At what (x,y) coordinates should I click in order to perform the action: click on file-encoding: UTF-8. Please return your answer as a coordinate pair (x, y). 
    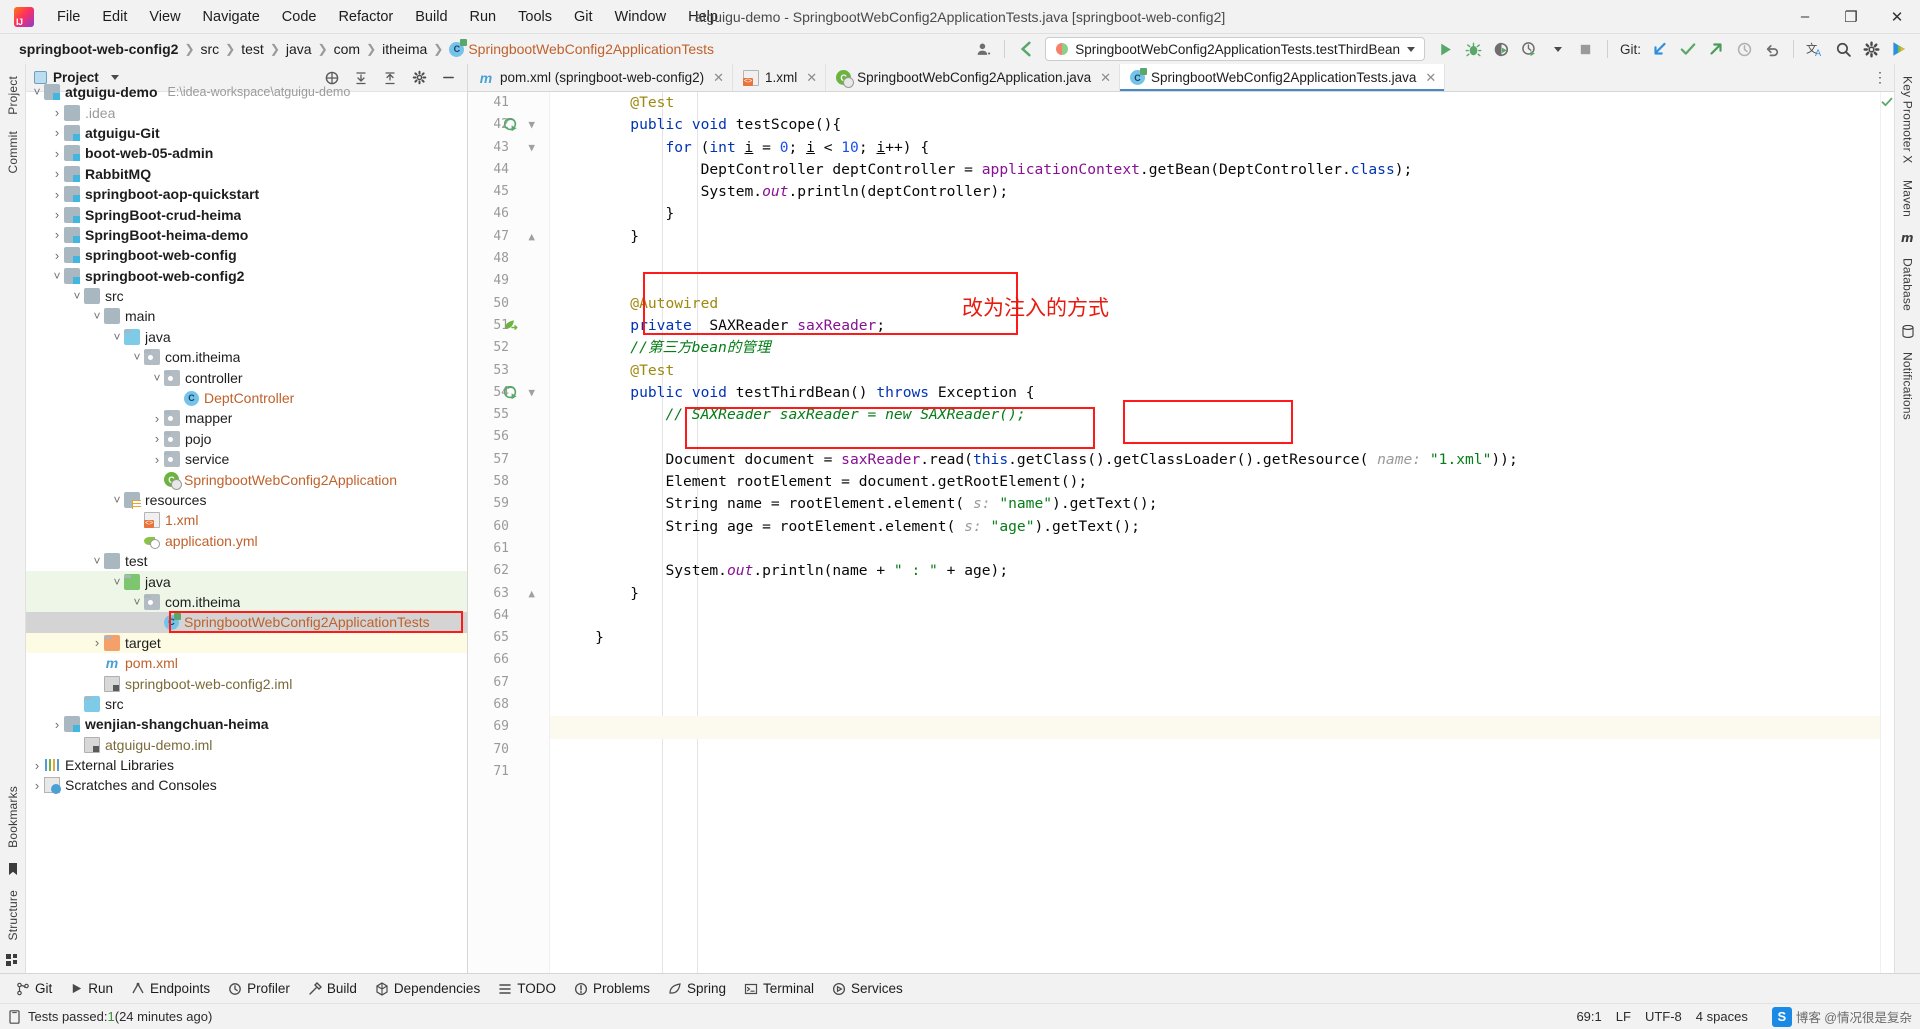
    Looking at the image, I should click on (1663, 1016).